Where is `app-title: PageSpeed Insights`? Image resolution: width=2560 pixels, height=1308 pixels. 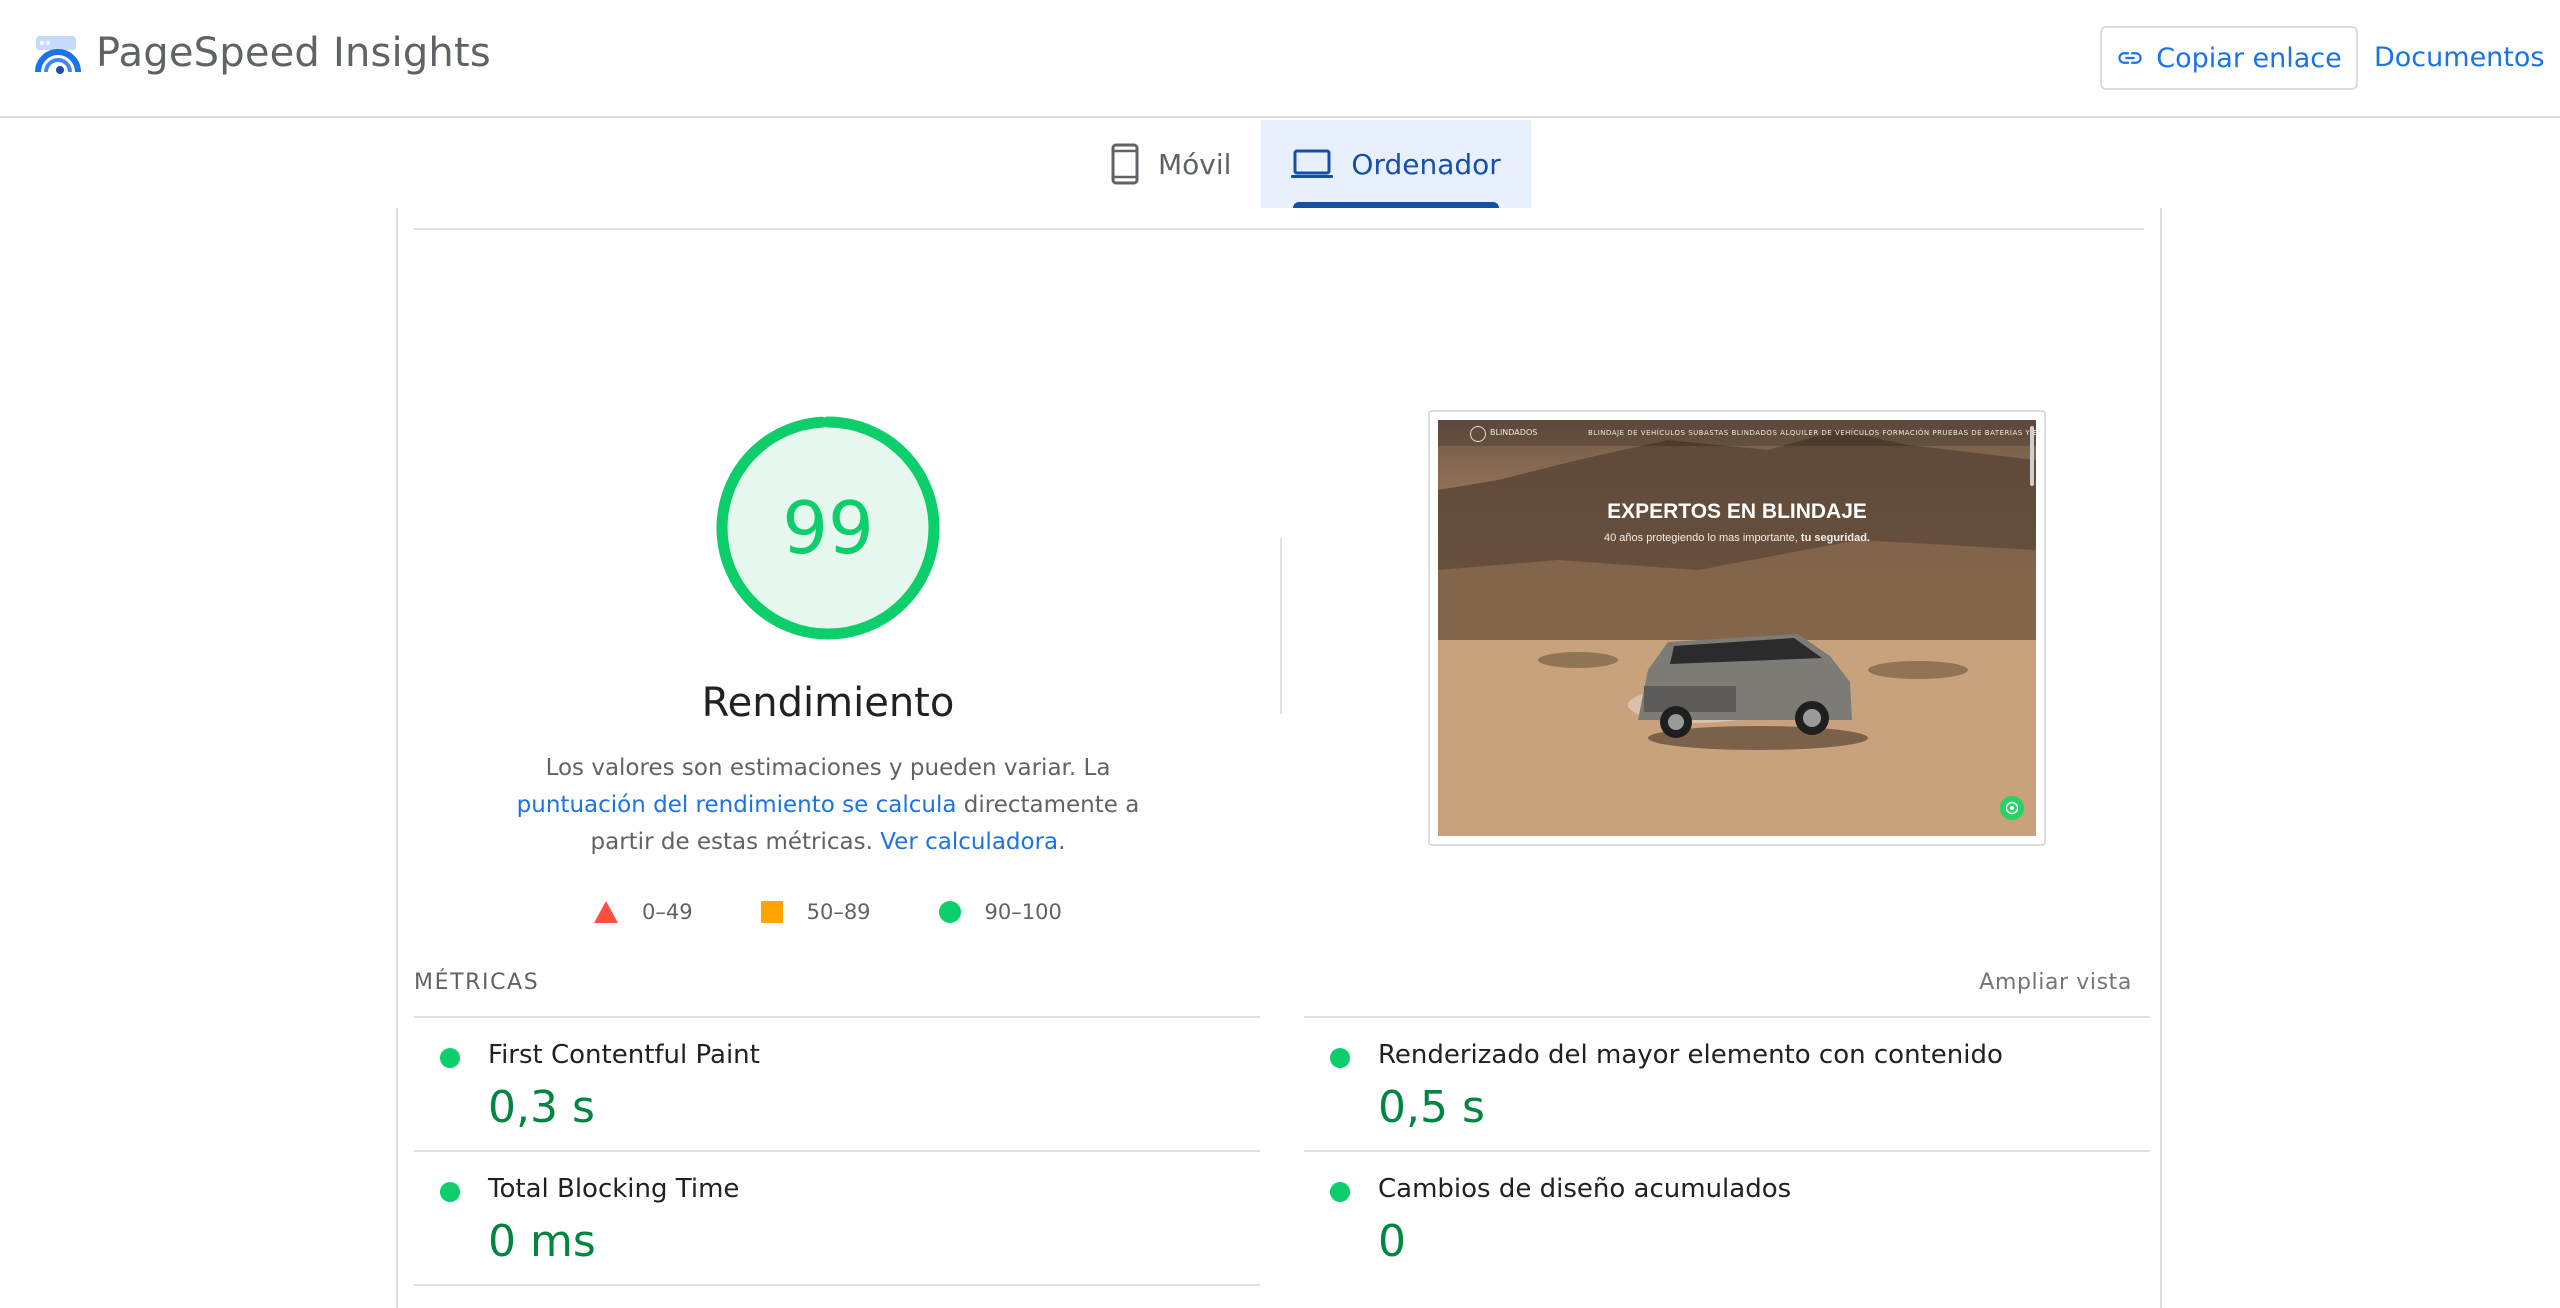 app-title: PageSpeed Insights is located at coordinates (293, 53).